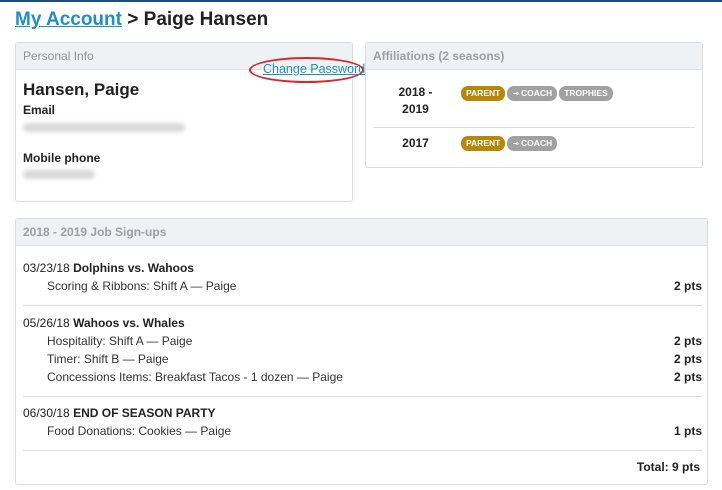  Describe the element at coordinates (362, 413) in the screenshot. I see `event-header: 06/30/18 END OF SEASON PARTY` at that location.